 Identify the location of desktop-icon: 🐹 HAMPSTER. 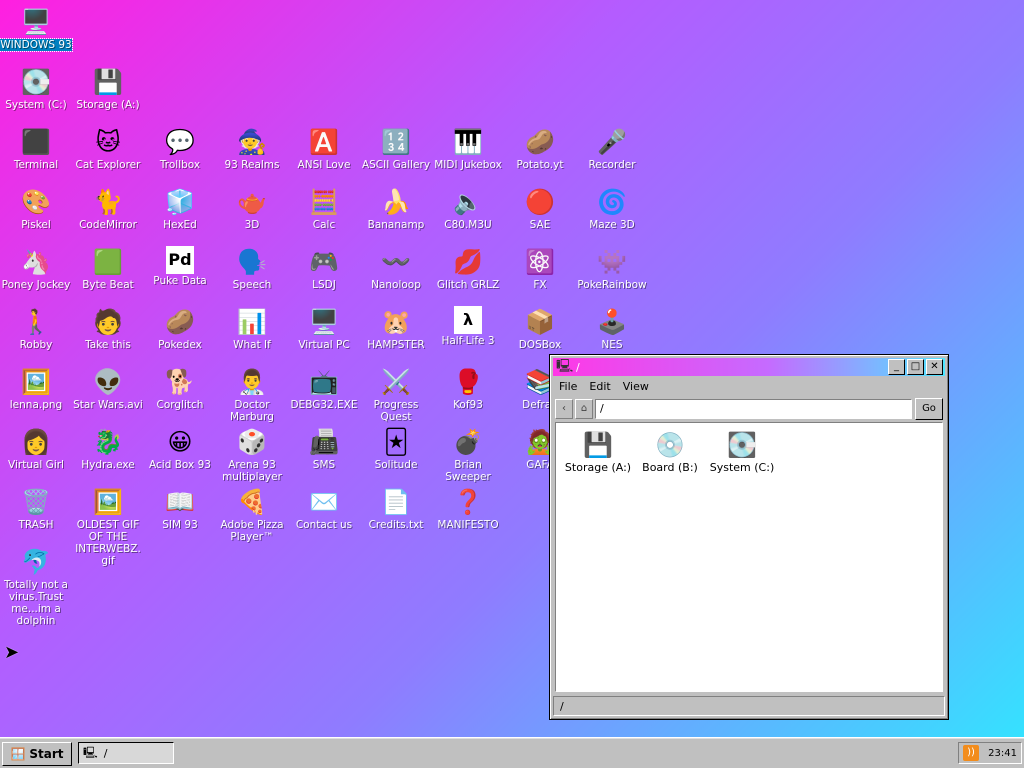
(396, 328).